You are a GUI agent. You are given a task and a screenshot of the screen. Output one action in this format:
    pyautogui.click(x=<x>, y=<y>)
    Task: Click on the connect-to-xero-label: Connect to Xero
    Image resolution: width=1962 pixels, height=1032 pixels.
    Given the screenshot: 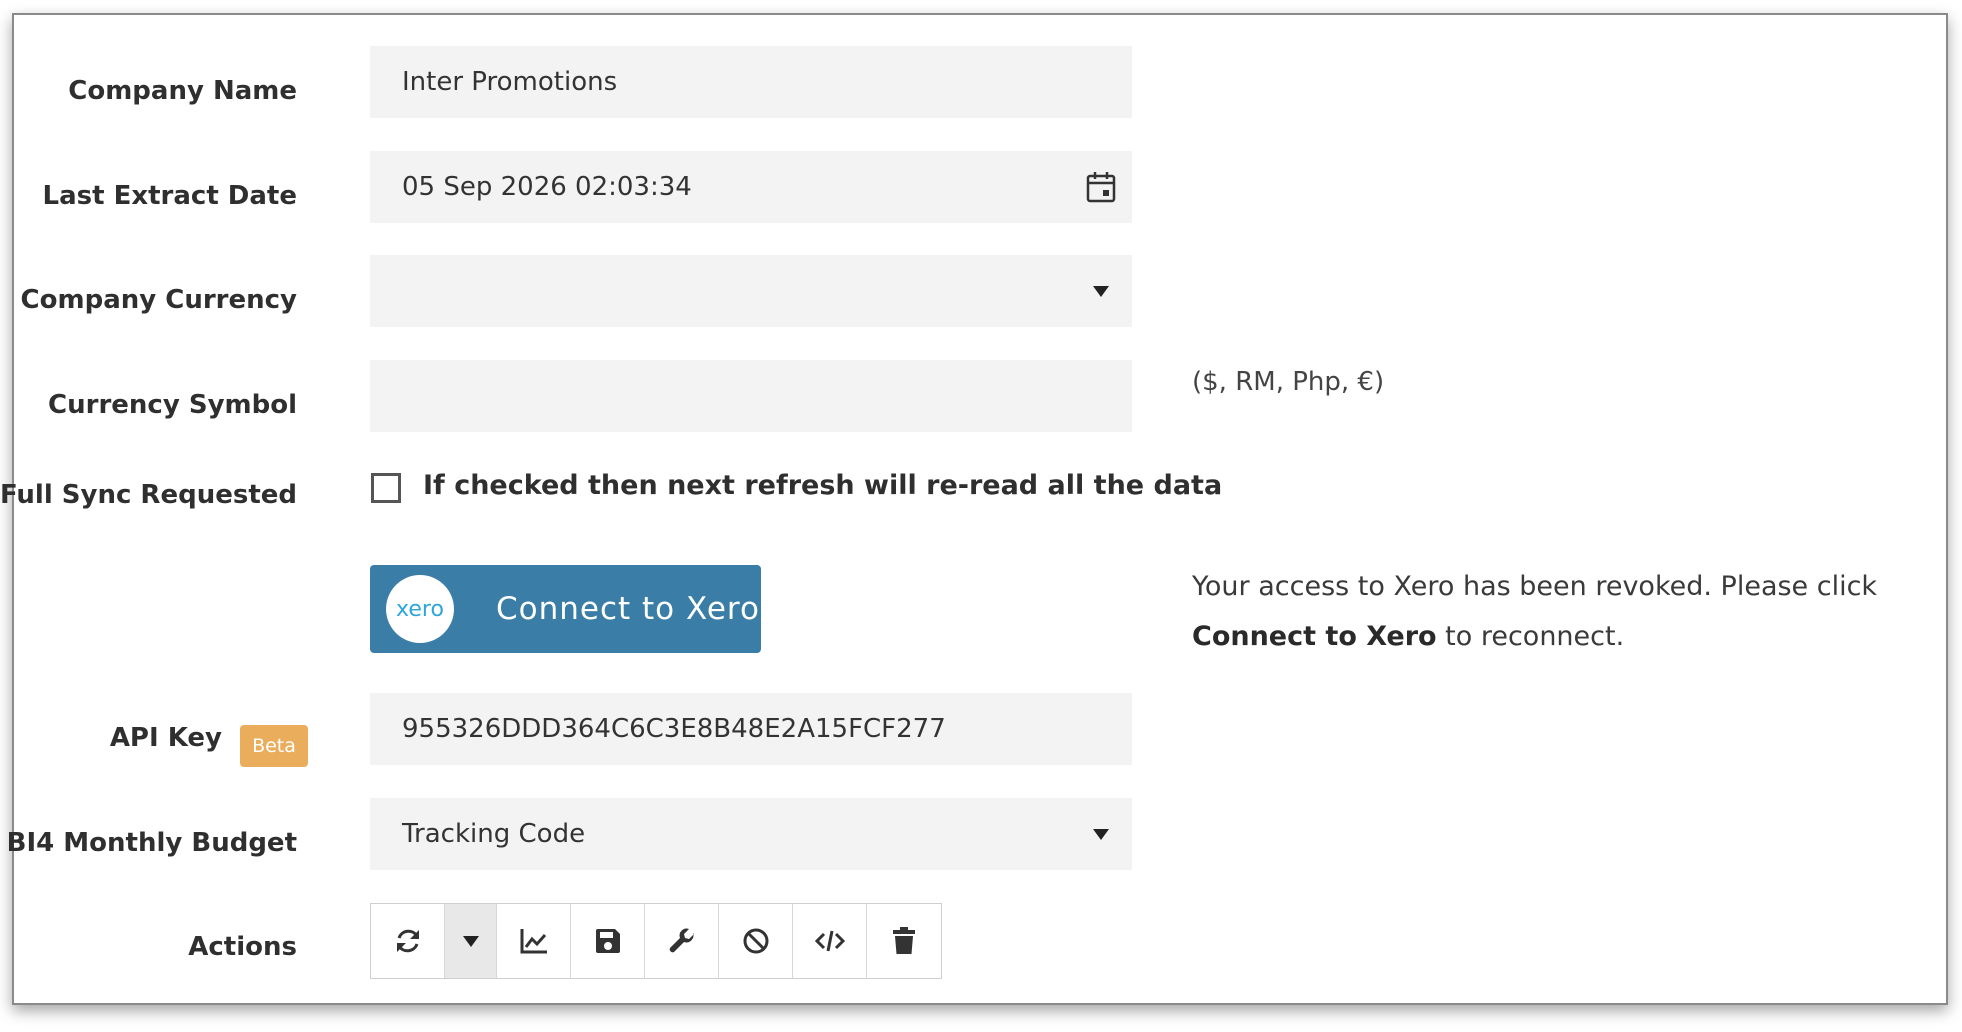 What is the action you would take?
    pyautogui.click(x=628, y=609)
    